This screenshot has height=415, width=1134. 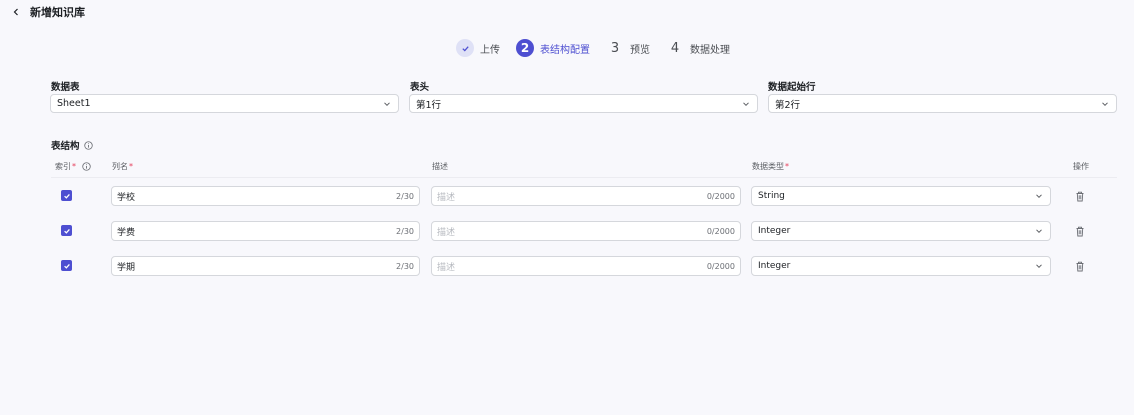 I want to click on step-number: 4, so click(x=675, y=48).